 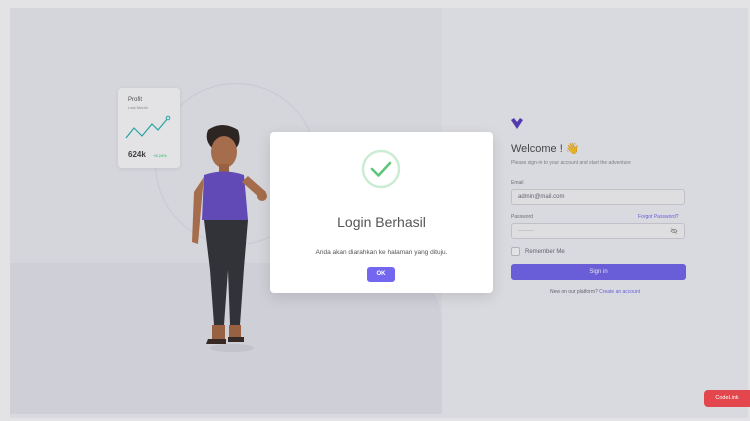 I want to click on modal-title: Login Berhasil, so click(x=381, y=222).